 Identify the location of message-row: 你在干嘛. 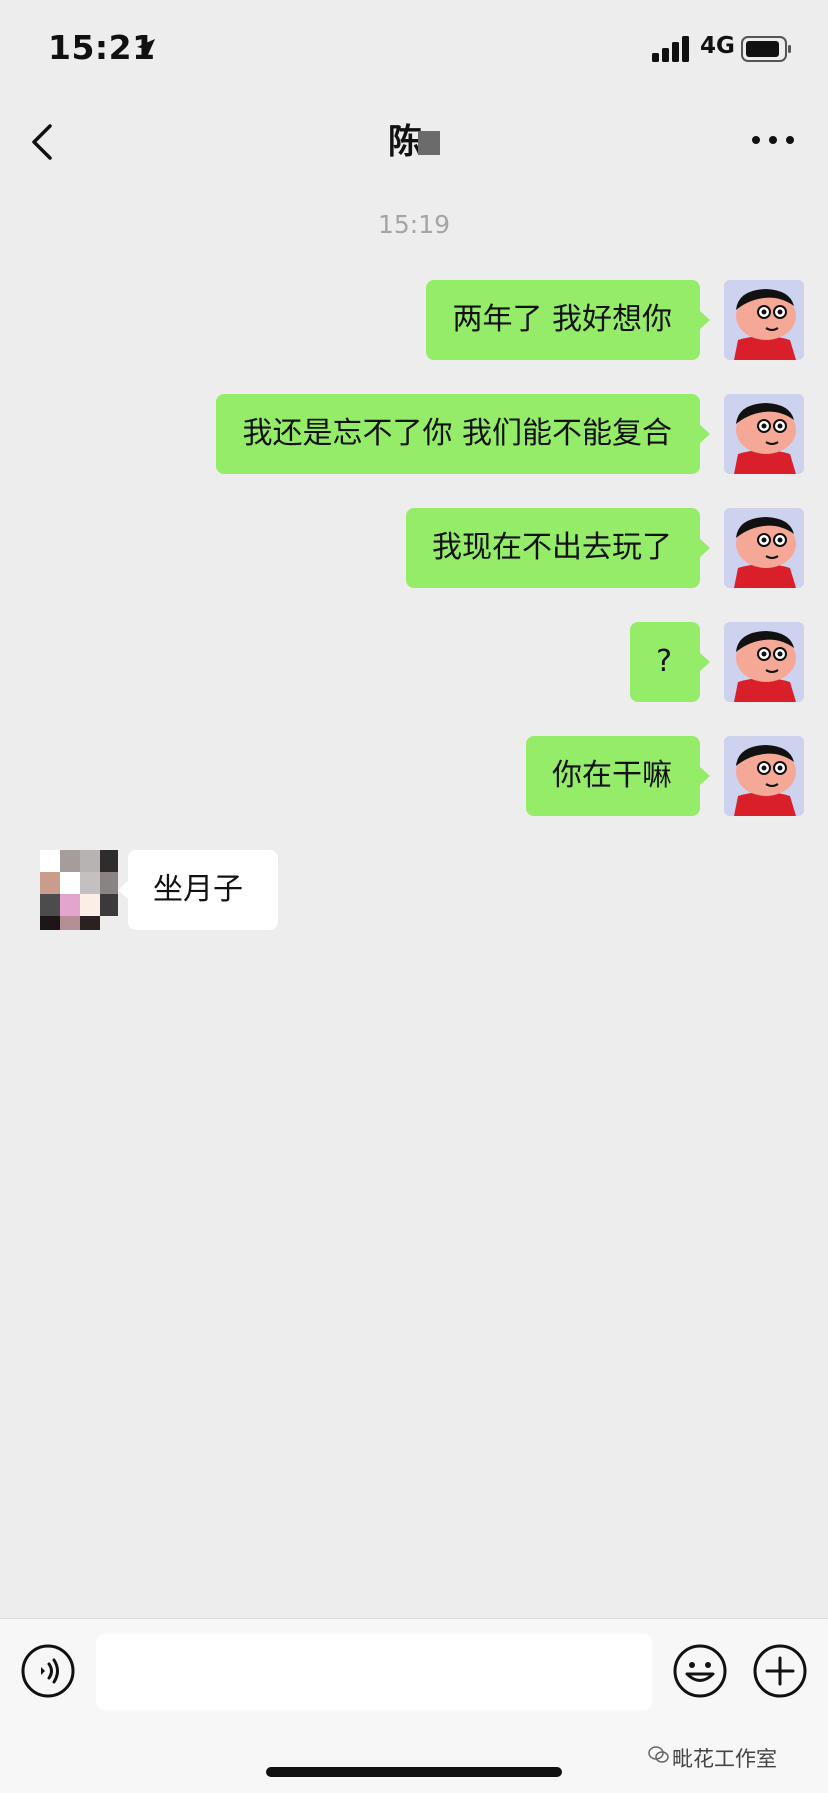
(414, 776).